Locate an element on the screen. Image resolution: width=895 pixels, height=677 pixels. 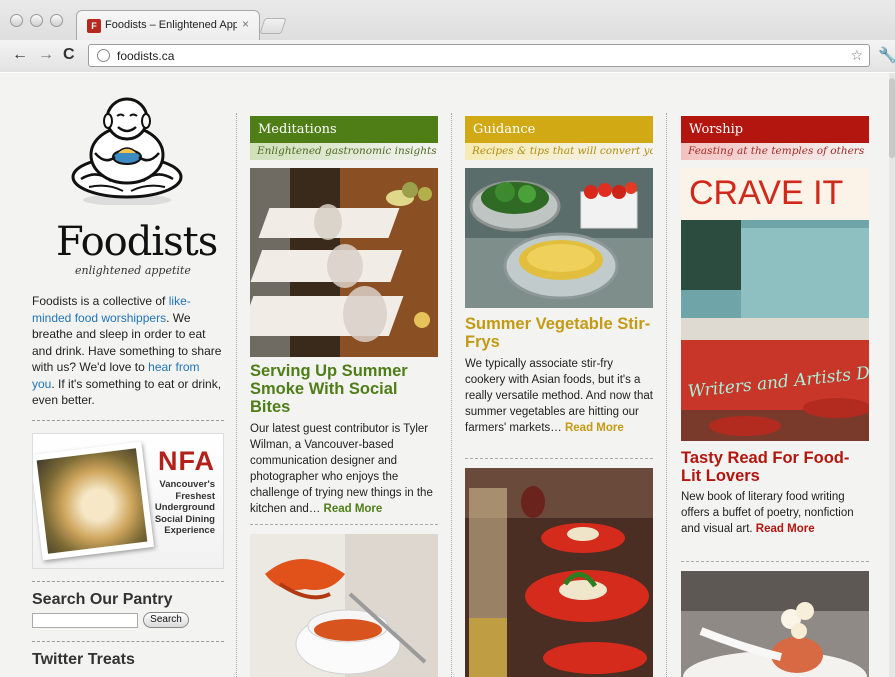
search-button: Search is located at coordinates (166, 620).